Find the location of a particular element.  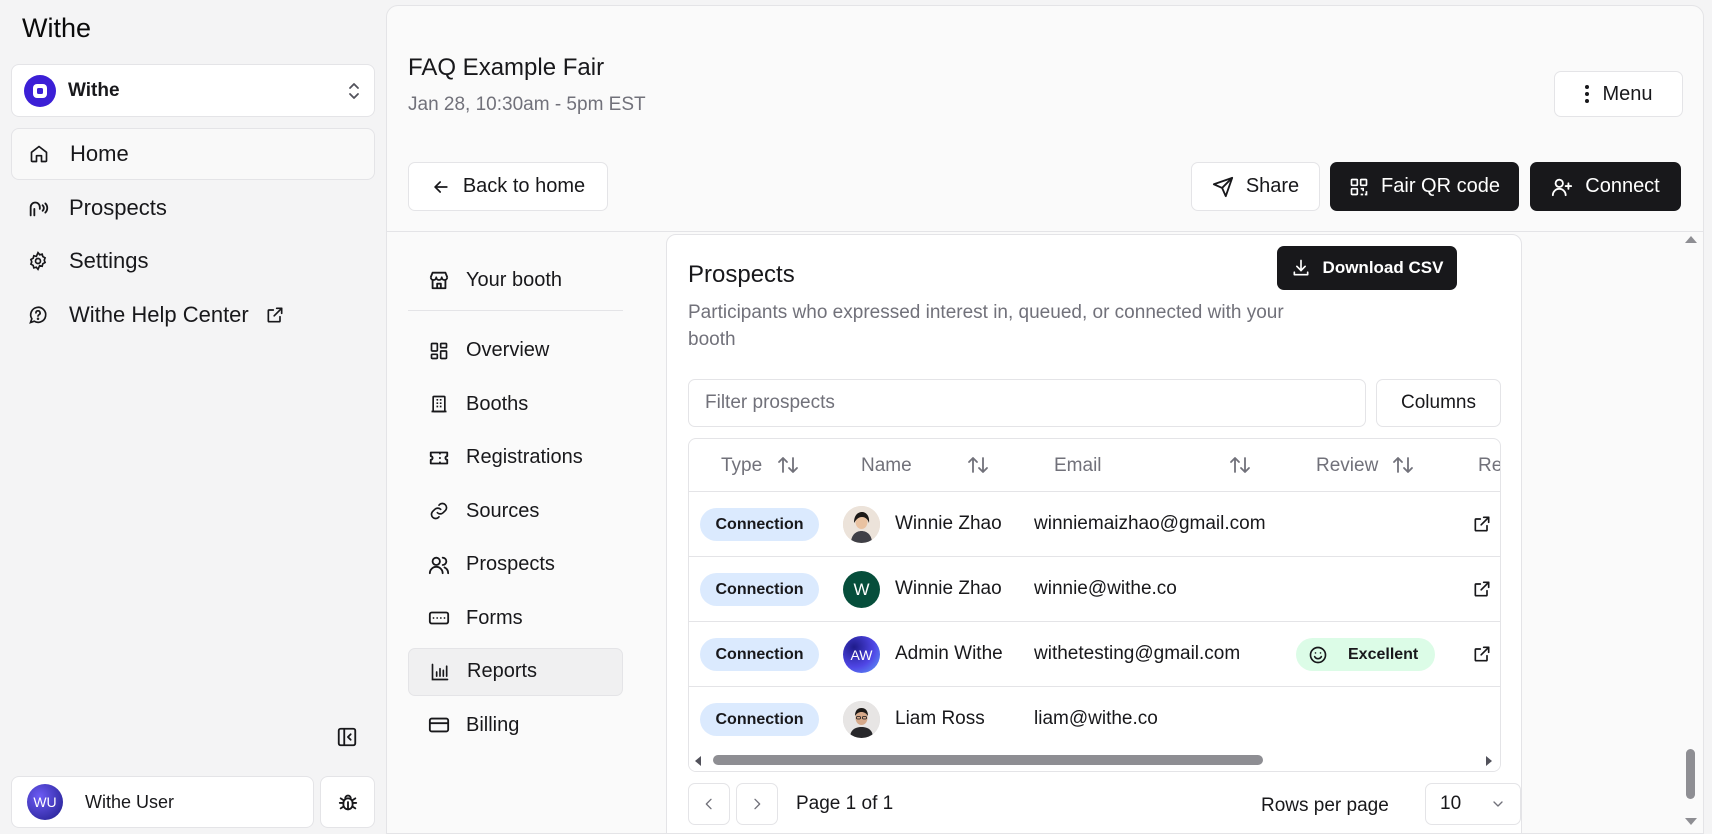

users-icon is located at coordinates (439, 565).